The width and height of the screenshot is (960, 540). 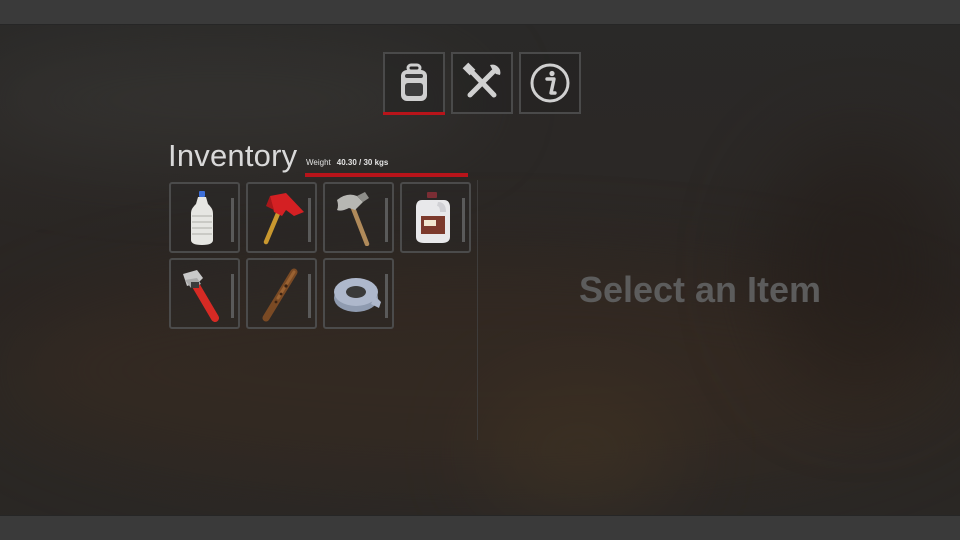 I want to click on duct-tape-icon, so click(x=357, y=295).